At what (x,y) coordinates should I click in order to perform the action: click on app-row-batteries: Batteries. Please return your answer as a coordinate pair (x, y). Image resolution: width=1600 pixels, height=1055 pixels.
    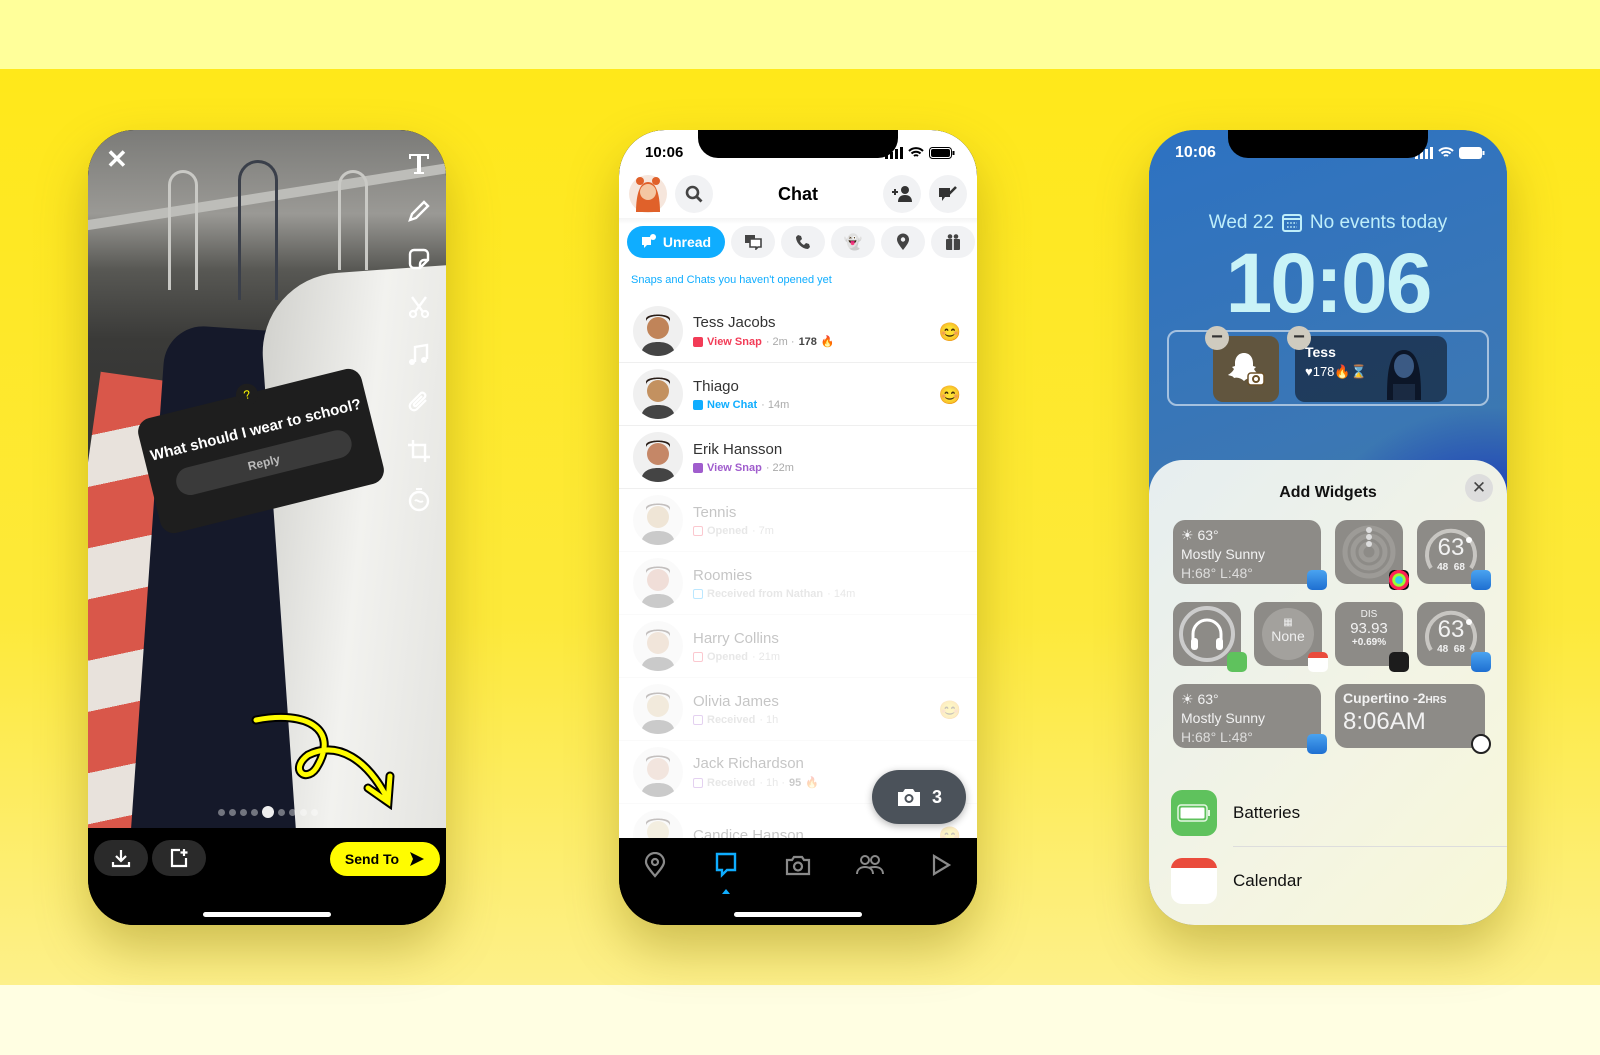
    Looking at the image, I should click on (1235, 813).